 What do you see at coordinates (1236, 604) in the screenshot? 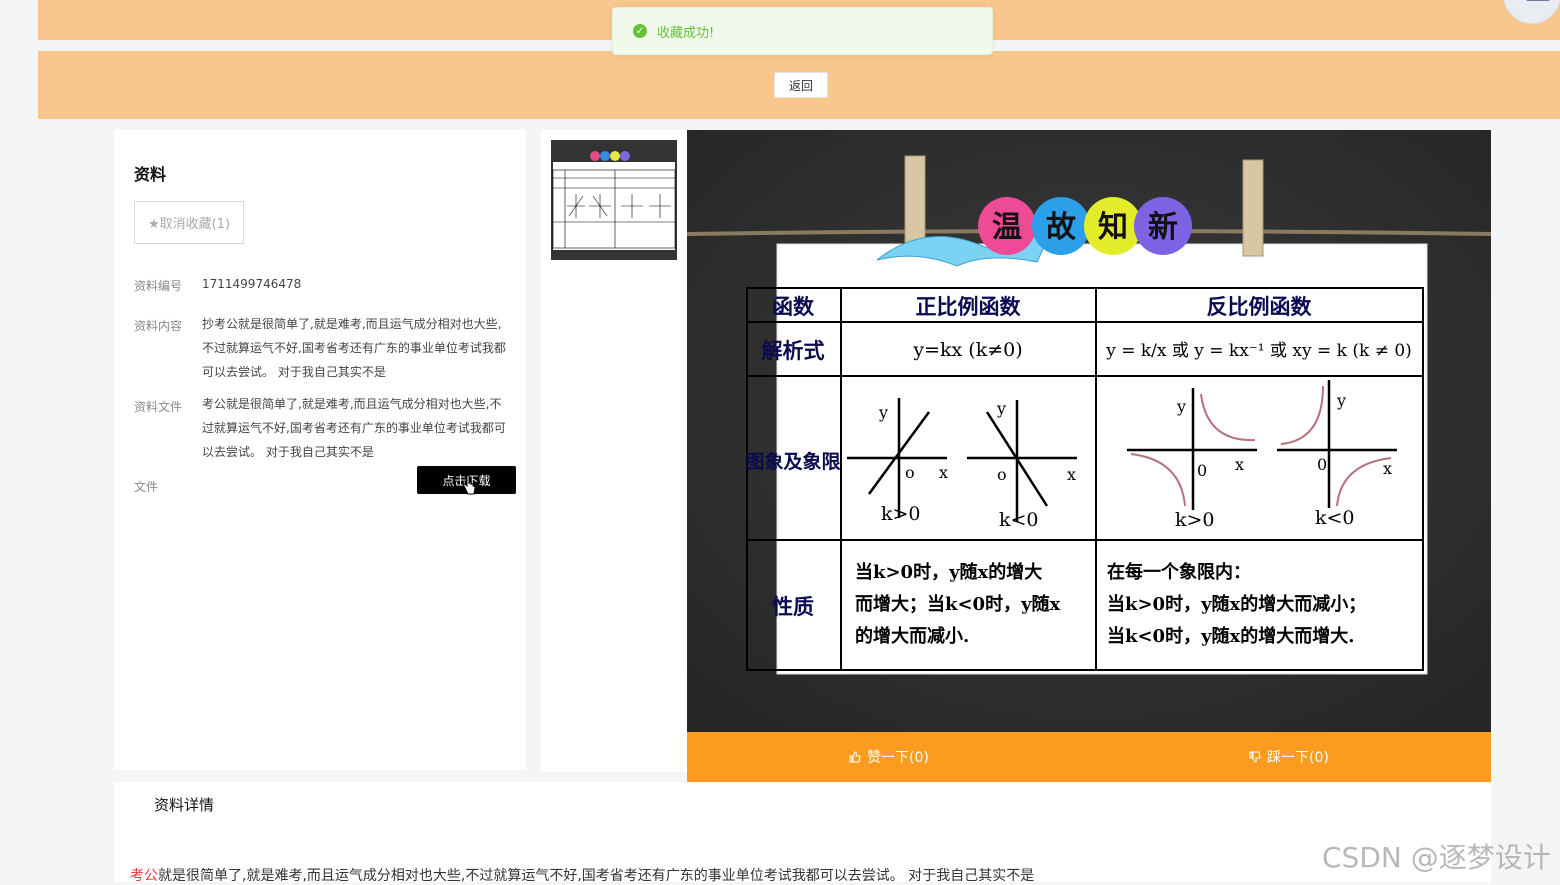
I see `inverse-property-2: 当k>0时，y随x的增大而减小；` at bounding box center [1236, 604].